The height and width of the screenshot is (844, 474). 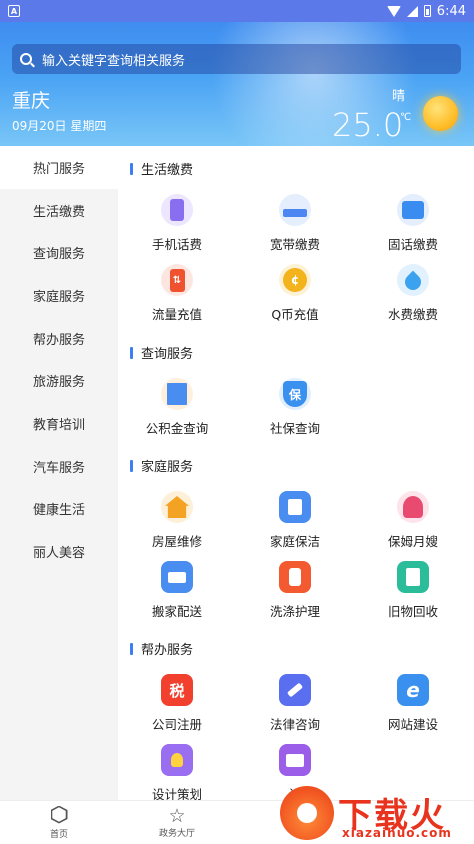 What do you see at coordinates (314, 84) in the screenshot?
I see `header-glow` at bounding box center [314, 84].